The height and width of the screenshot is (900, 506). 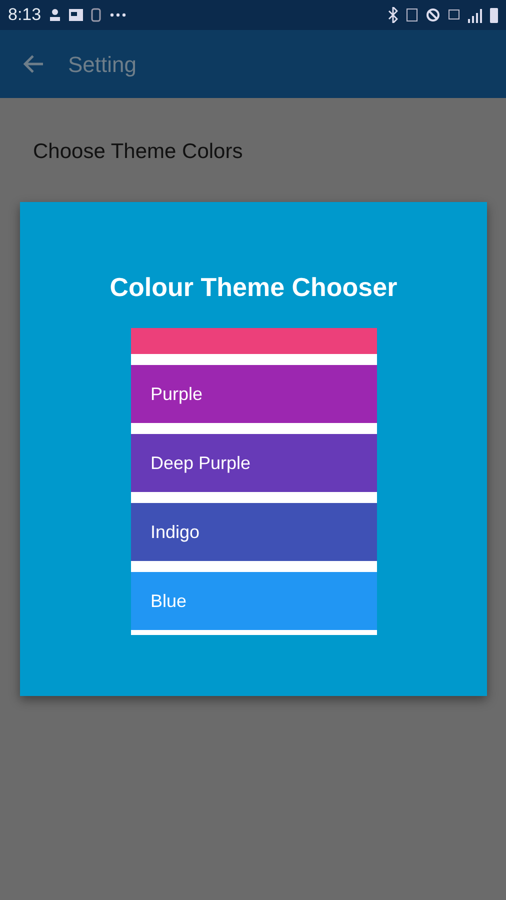 I want to click on signal-icon, so click(x=475, y=15).